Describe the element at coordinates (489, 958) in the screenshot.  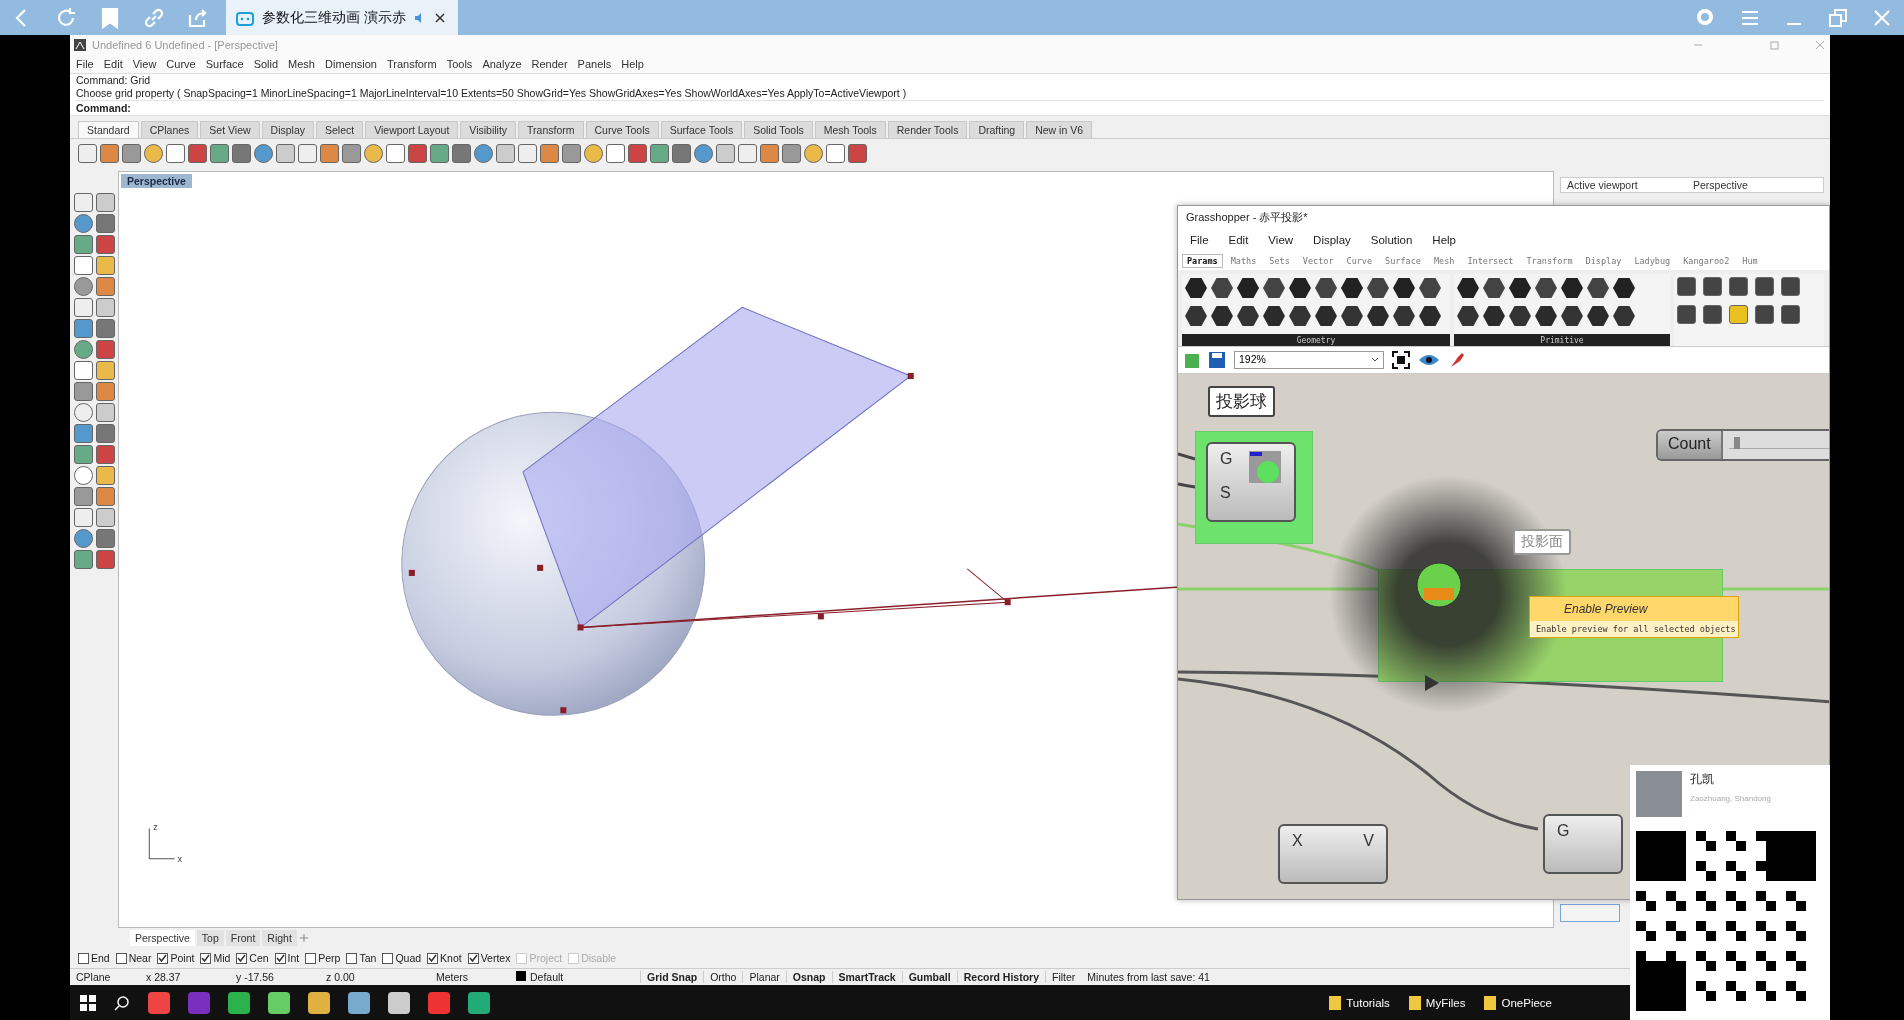
I see `osnap-option: Vertex` at that location.